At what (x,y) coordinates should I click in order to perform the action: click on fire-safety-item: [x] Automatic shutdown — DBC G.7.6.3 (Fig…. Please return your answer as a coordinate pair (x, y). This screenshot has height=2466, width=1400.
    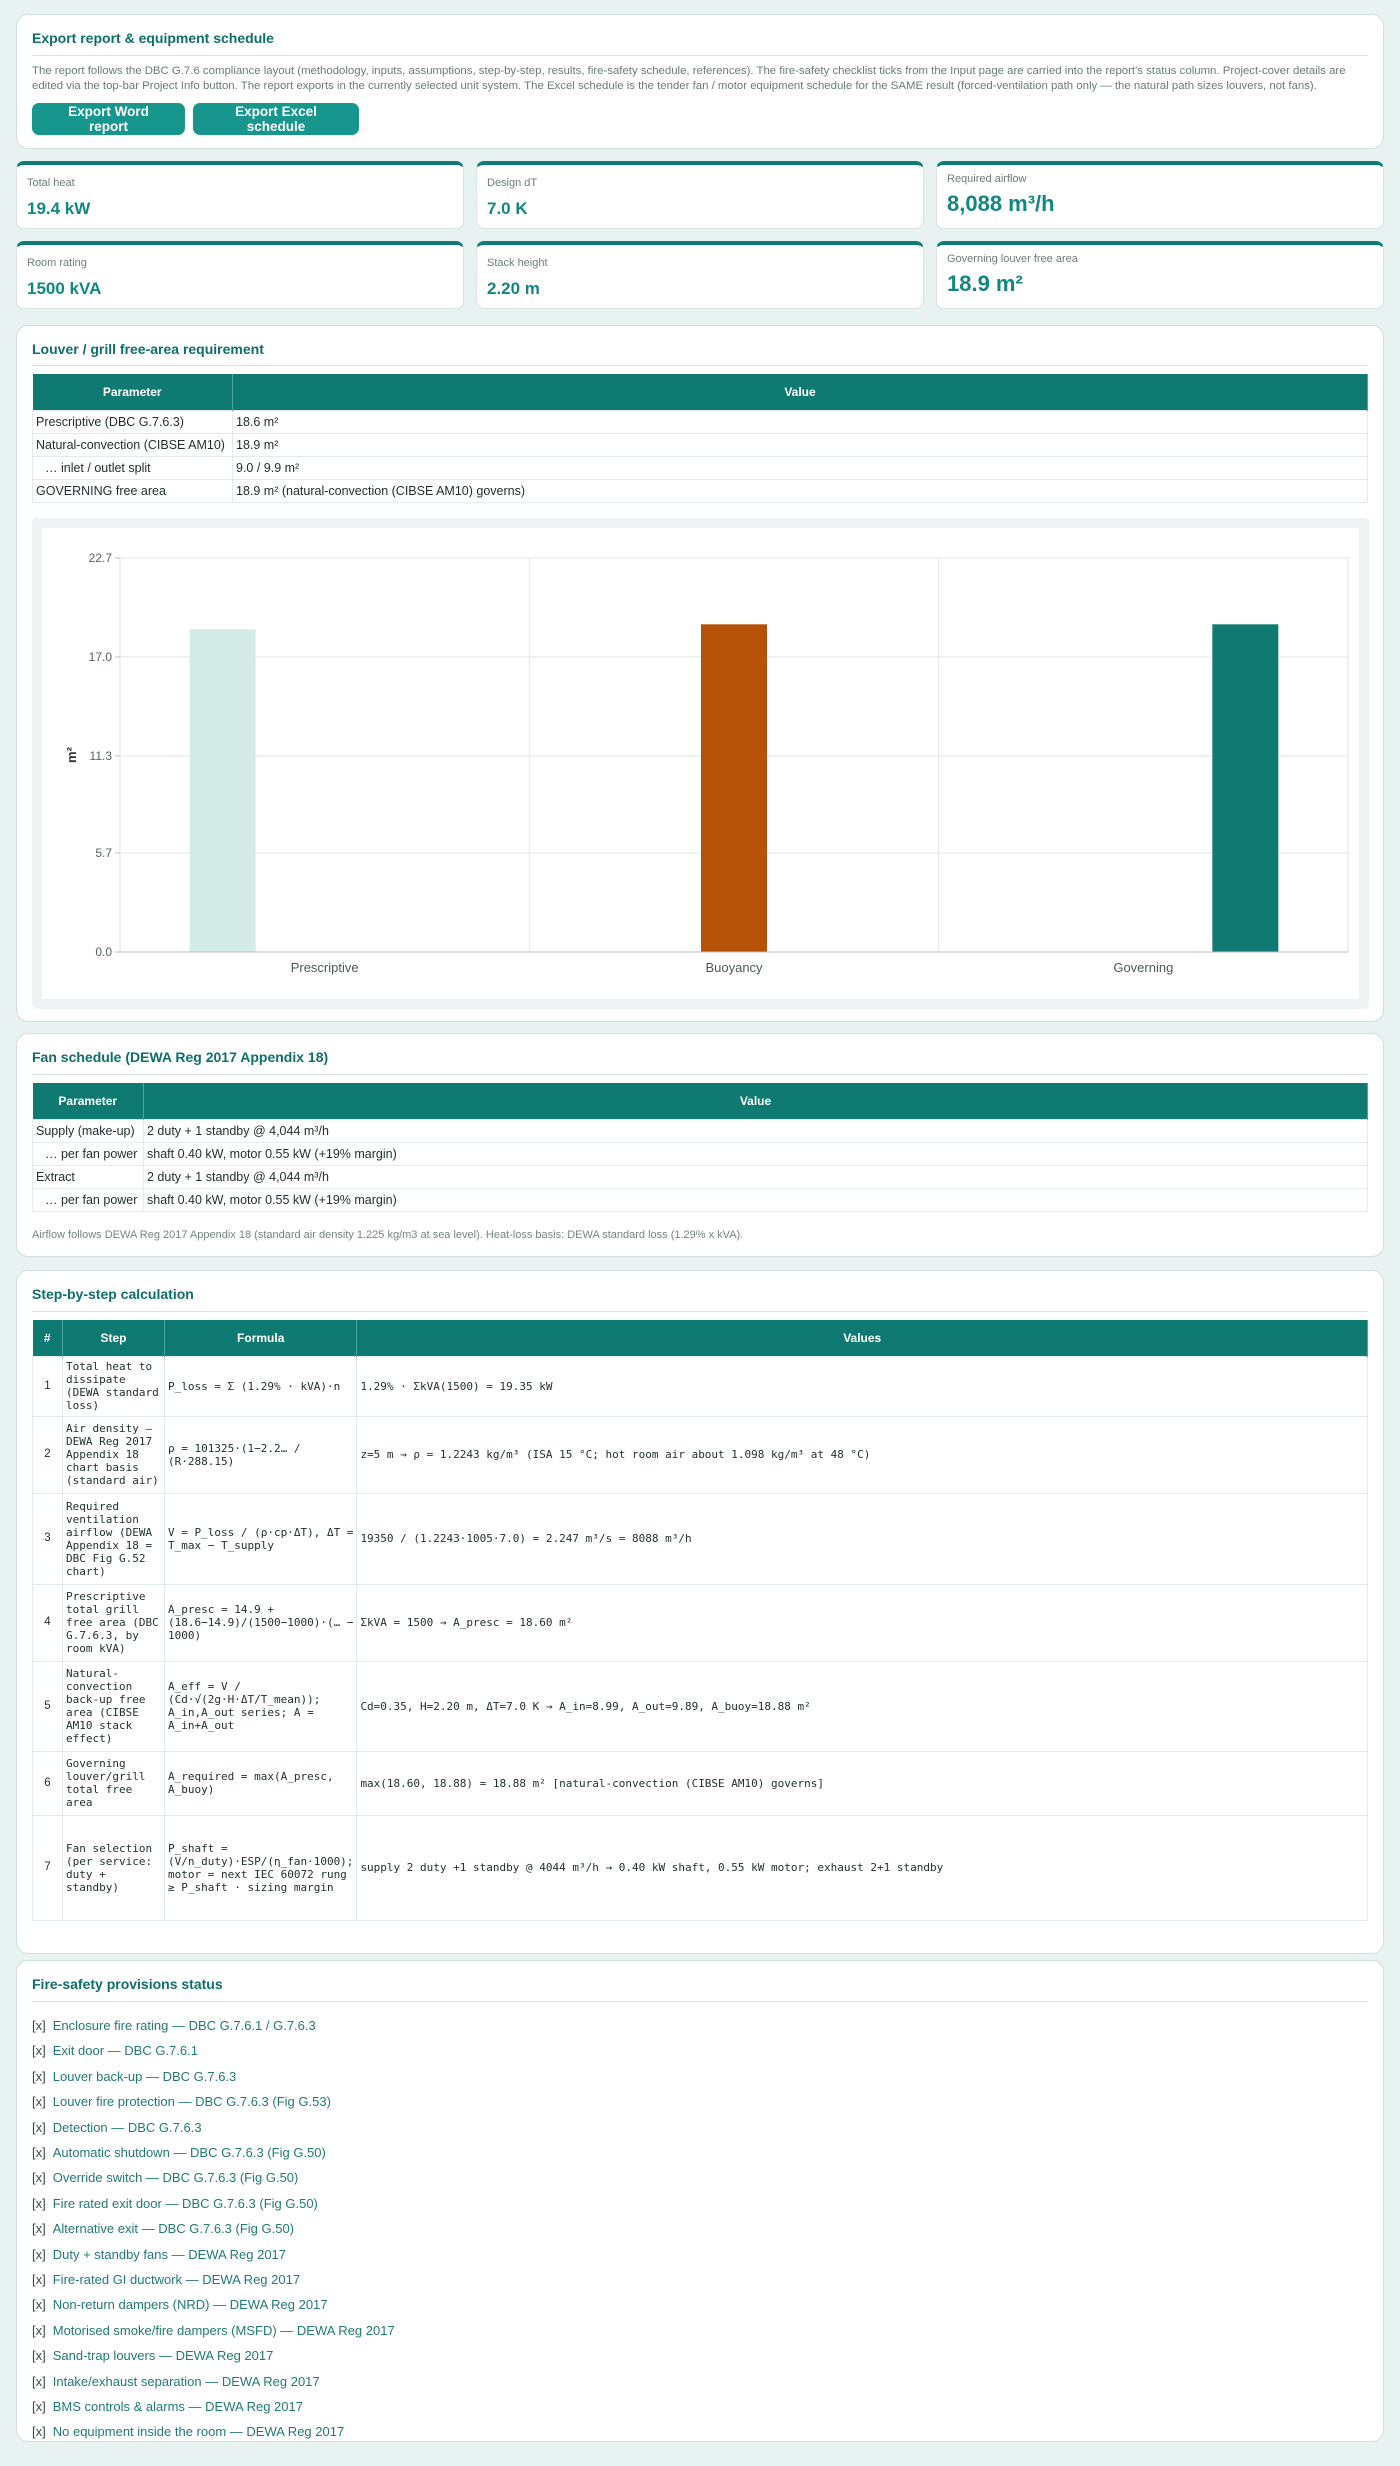
    Looking at the image, I should click on (179, 2152).